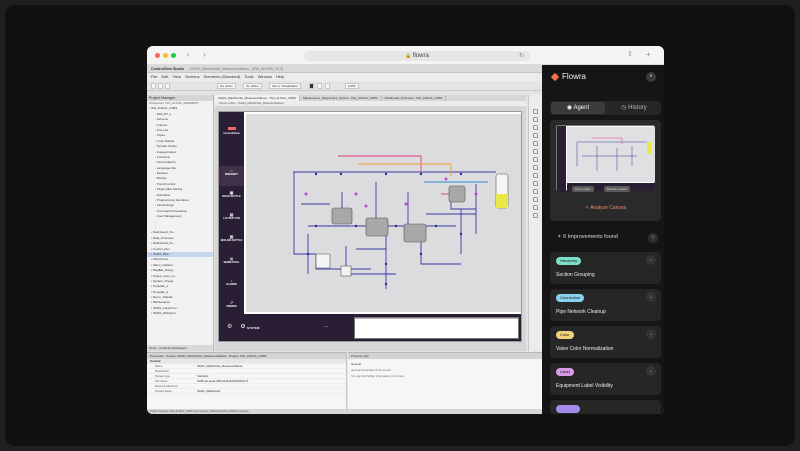 This screenshot has height=451, width=800. What do you see at coordinates (568, 409) in the screenshot?
I see `category-badge` at bounding box center [568, 409].